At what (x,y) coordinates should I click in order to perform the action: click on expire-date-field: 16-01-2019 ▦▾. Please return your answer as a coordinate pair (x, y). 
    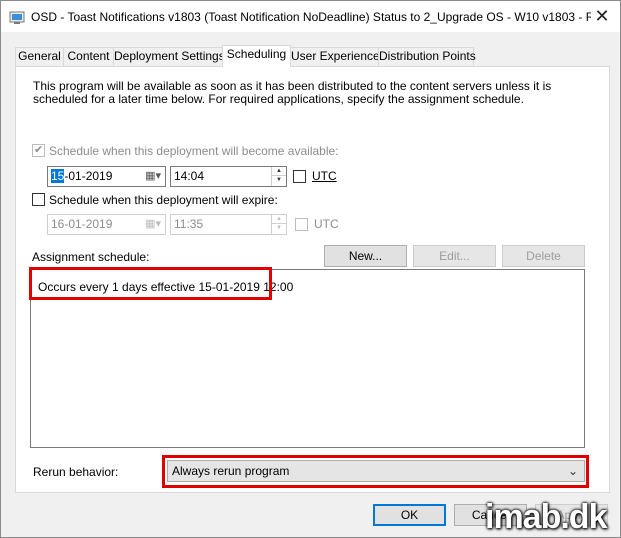
    Looking at the image, I should click on (106, 224).